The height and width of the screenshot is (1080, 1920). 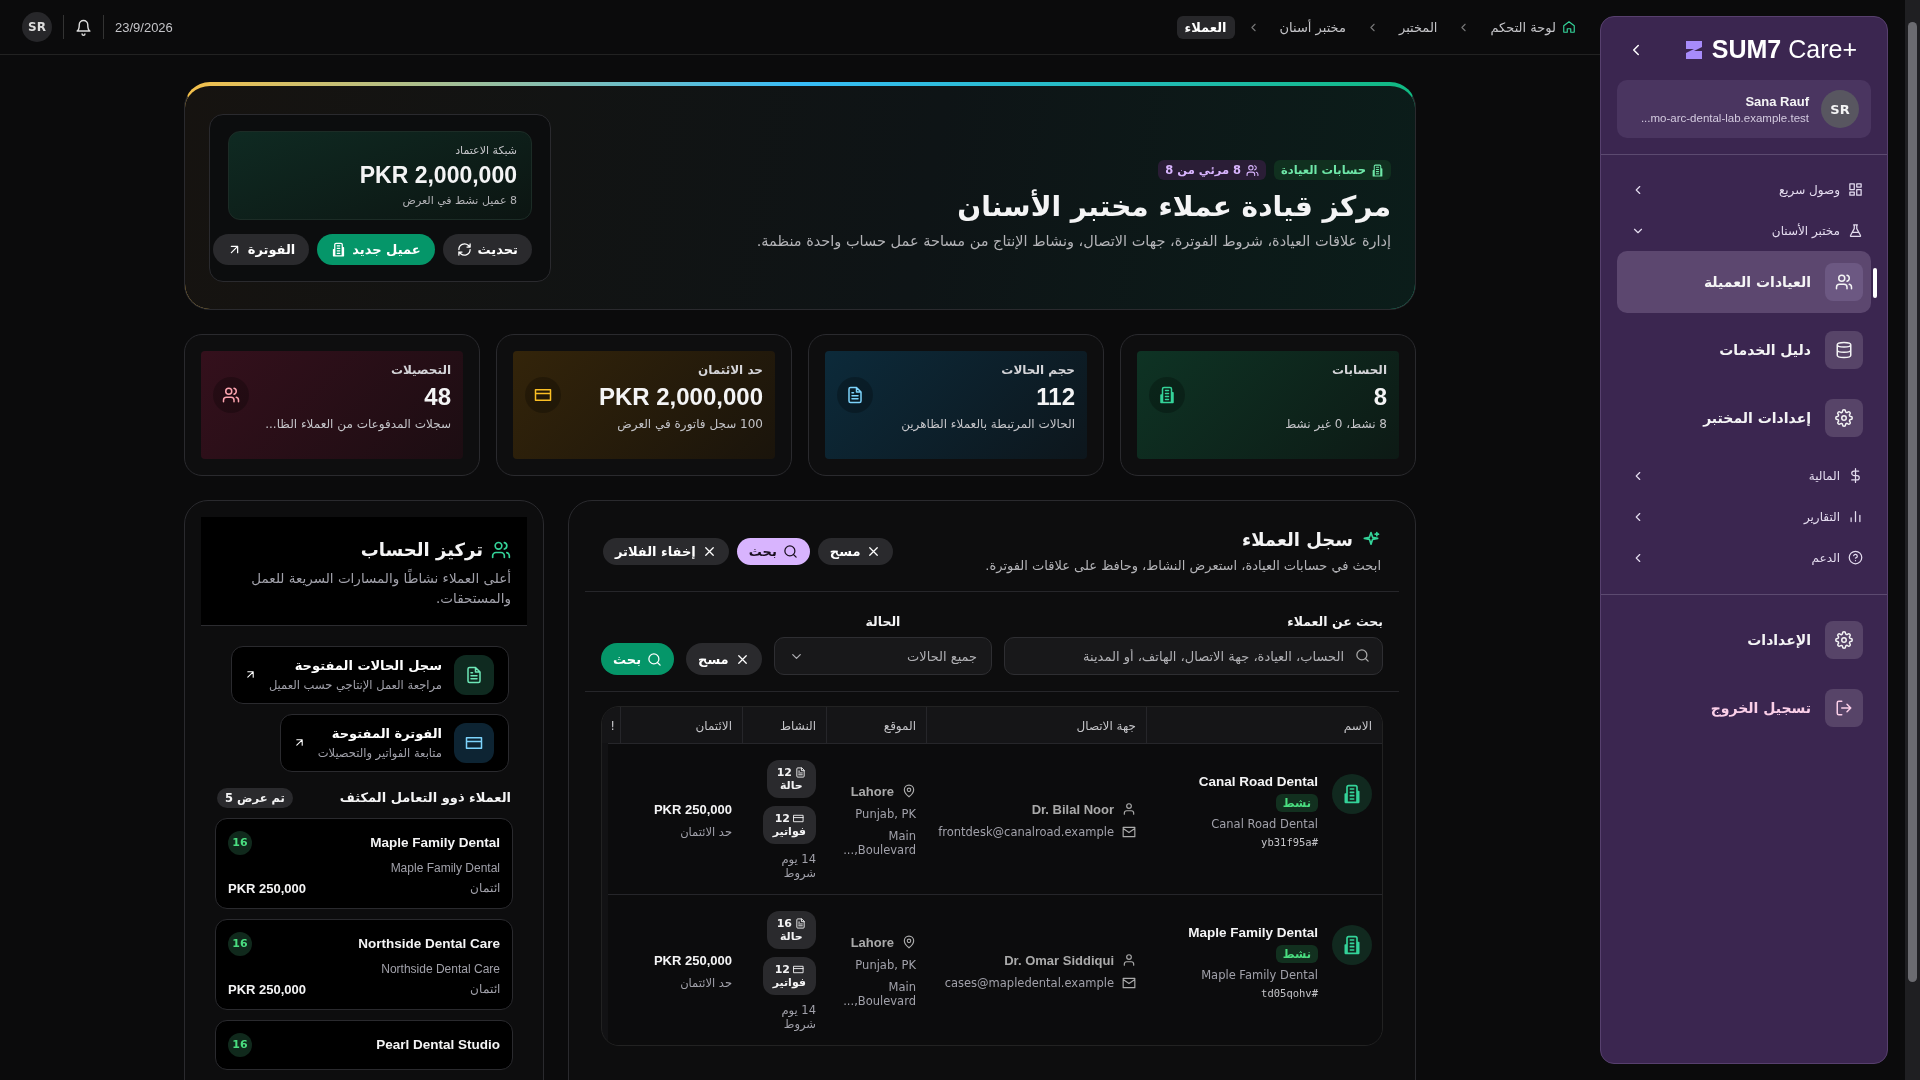 I want to click on scrollbar, so click(x=1912, y=540).